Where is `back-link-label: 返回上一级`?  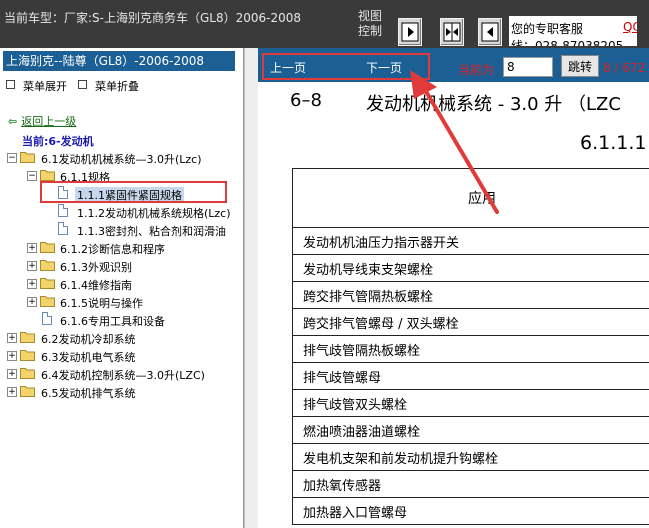
back-link-label: 返回上一级 is located at coordinates (49, 121).